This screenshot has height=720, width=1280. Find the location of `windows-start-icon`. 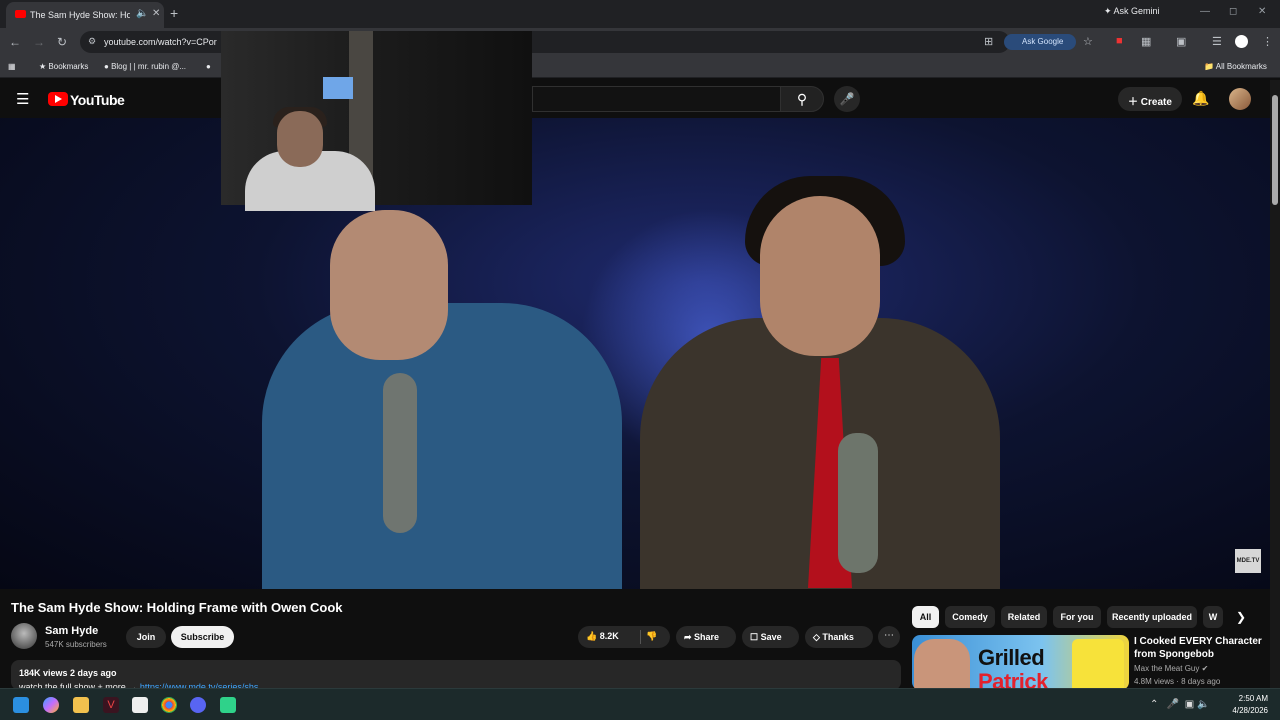

windows-start-icon is located at coordinates (21, 705).